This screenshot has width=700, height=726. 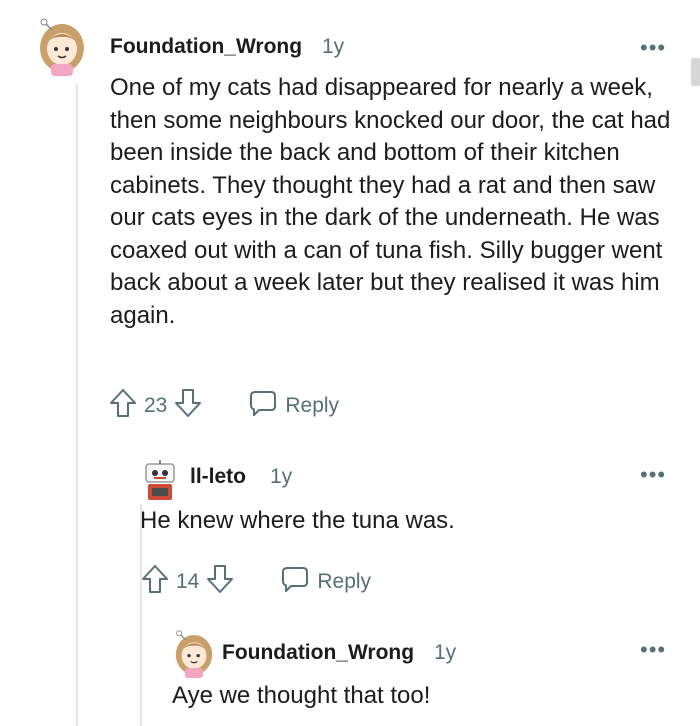 I want to click on vote-count: 14, so click(x=188, y=581).